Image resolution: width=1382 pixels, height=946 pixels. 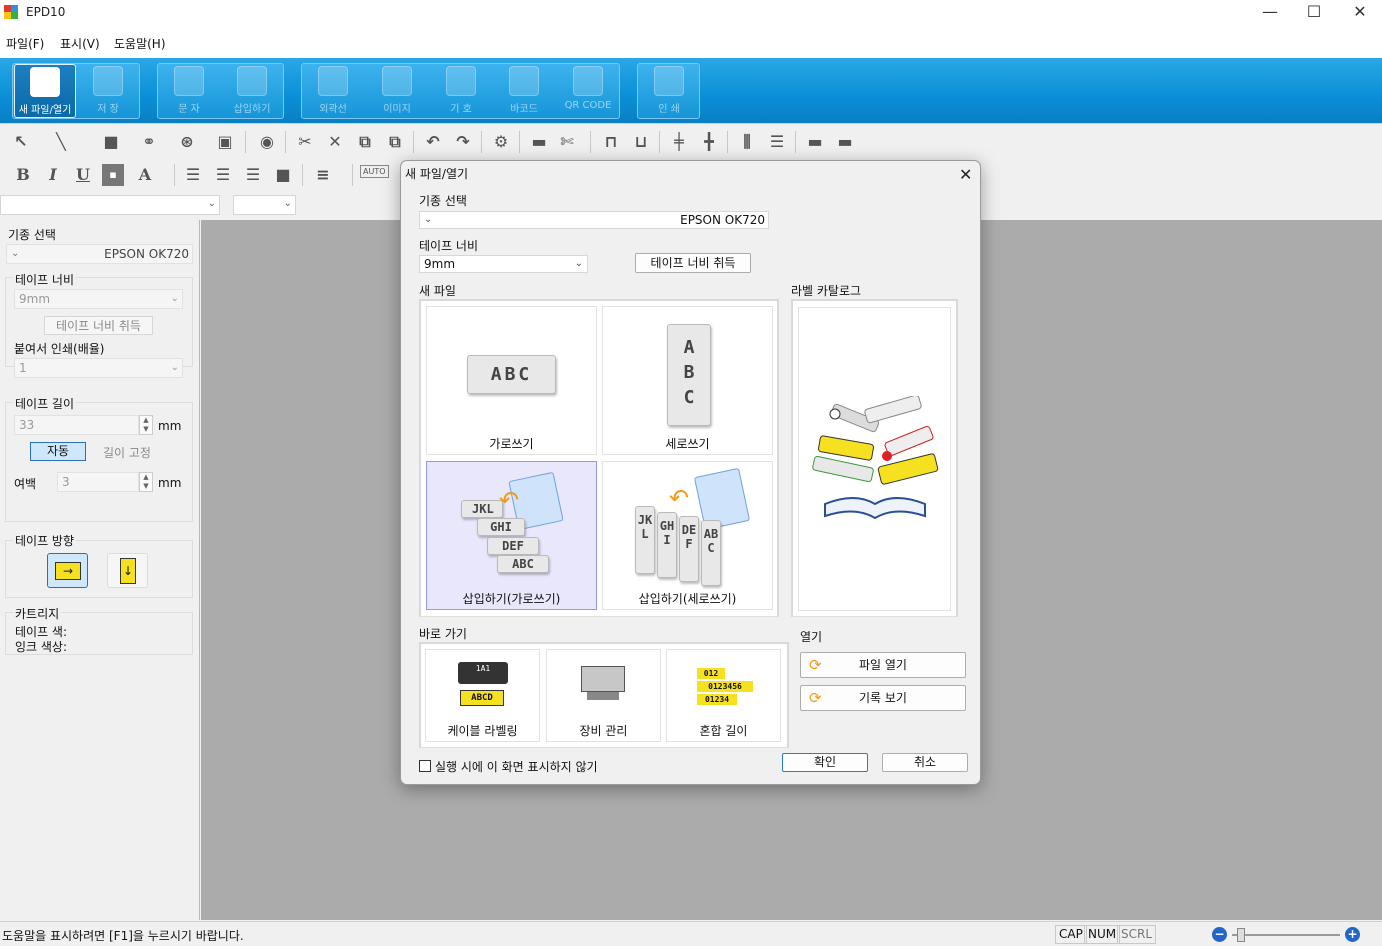 What do you see at coordinates (1071, 934) in the screenshot?
I see `cap-indicator: CAP` at bounding box center [1071, 934].